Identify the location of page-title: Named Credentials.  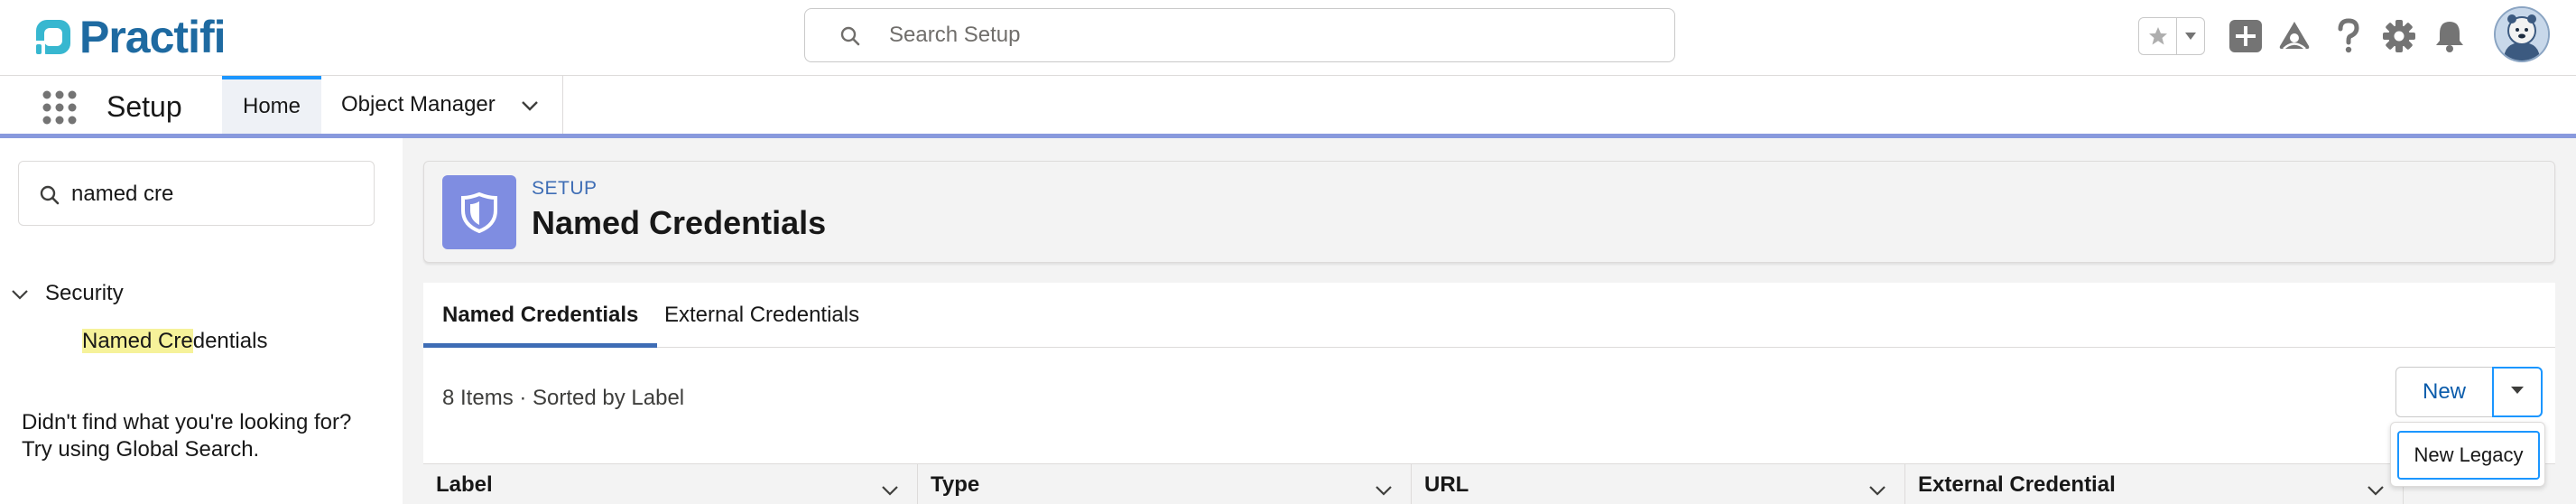
(679, 222).